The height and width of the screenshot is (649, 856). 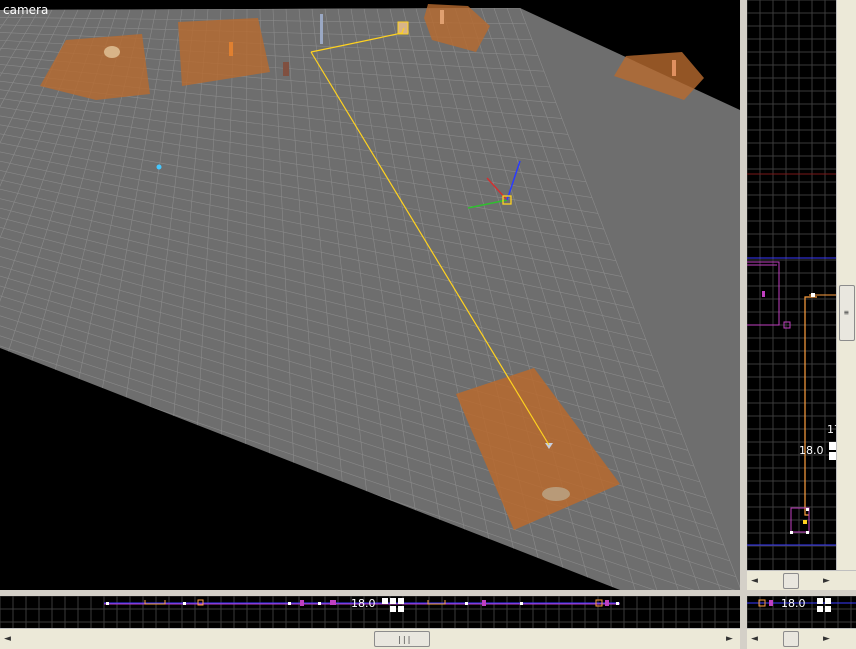 I want to click on node-b4, so click(x=289, y=603).